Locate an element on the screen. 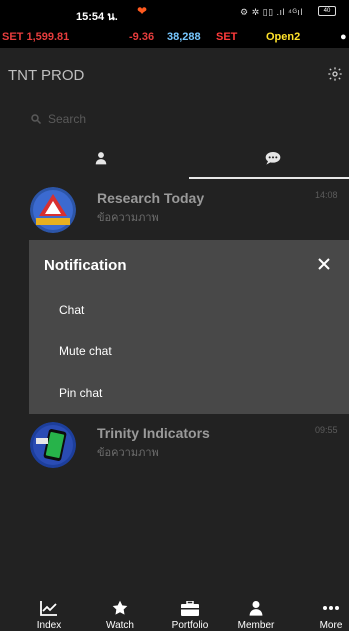 The image size is (349, 631). bottom-navigation: Index Watch Portfolio Member More is located at coordinates (174, 613).